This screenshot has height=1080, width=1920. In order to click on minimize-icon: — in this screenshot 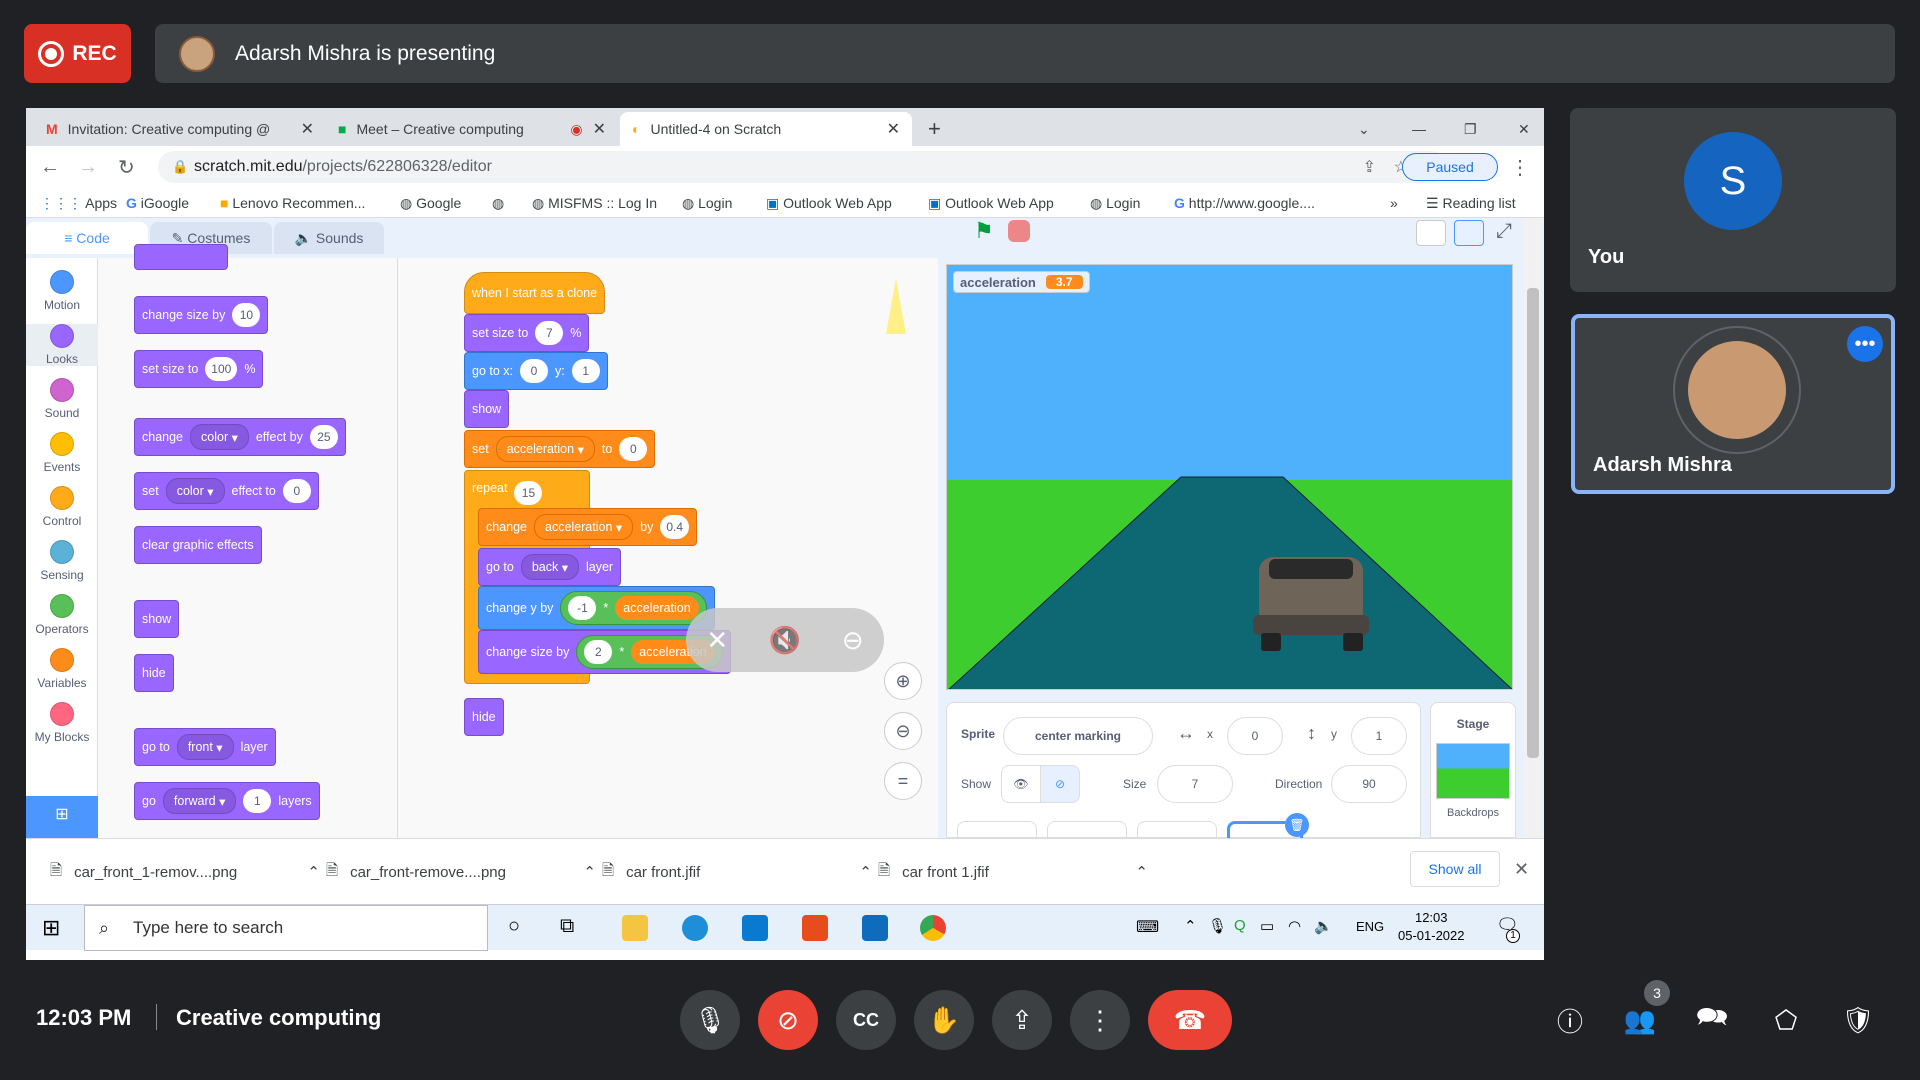, I will do `click(1419, 129)`.